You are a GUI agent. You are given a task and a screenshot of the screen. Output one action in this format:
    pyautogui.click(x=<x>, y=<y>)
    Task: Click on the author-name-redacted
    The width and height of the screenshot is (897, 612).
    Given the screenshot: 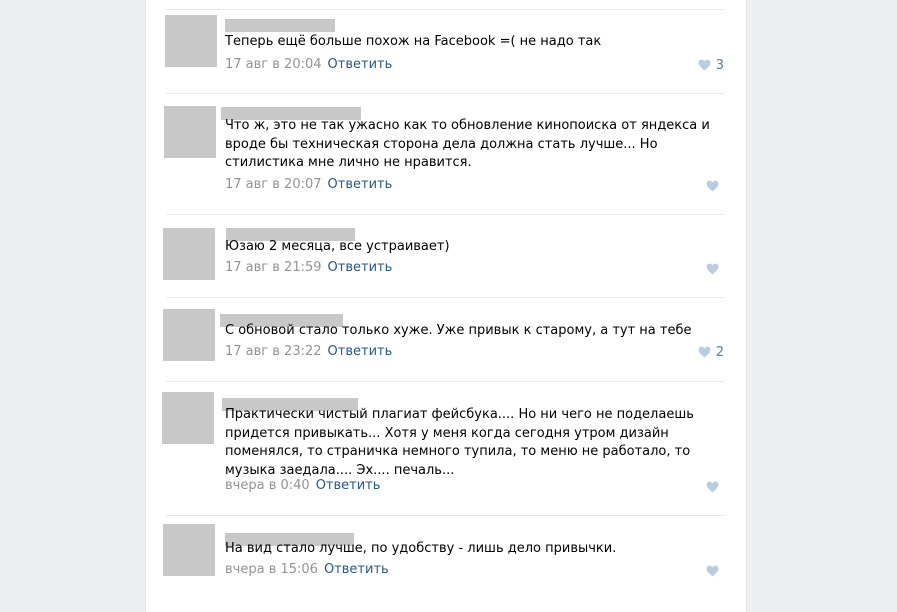 What is the action you would take?
    pyautogui.click(x=280, y=25)
    